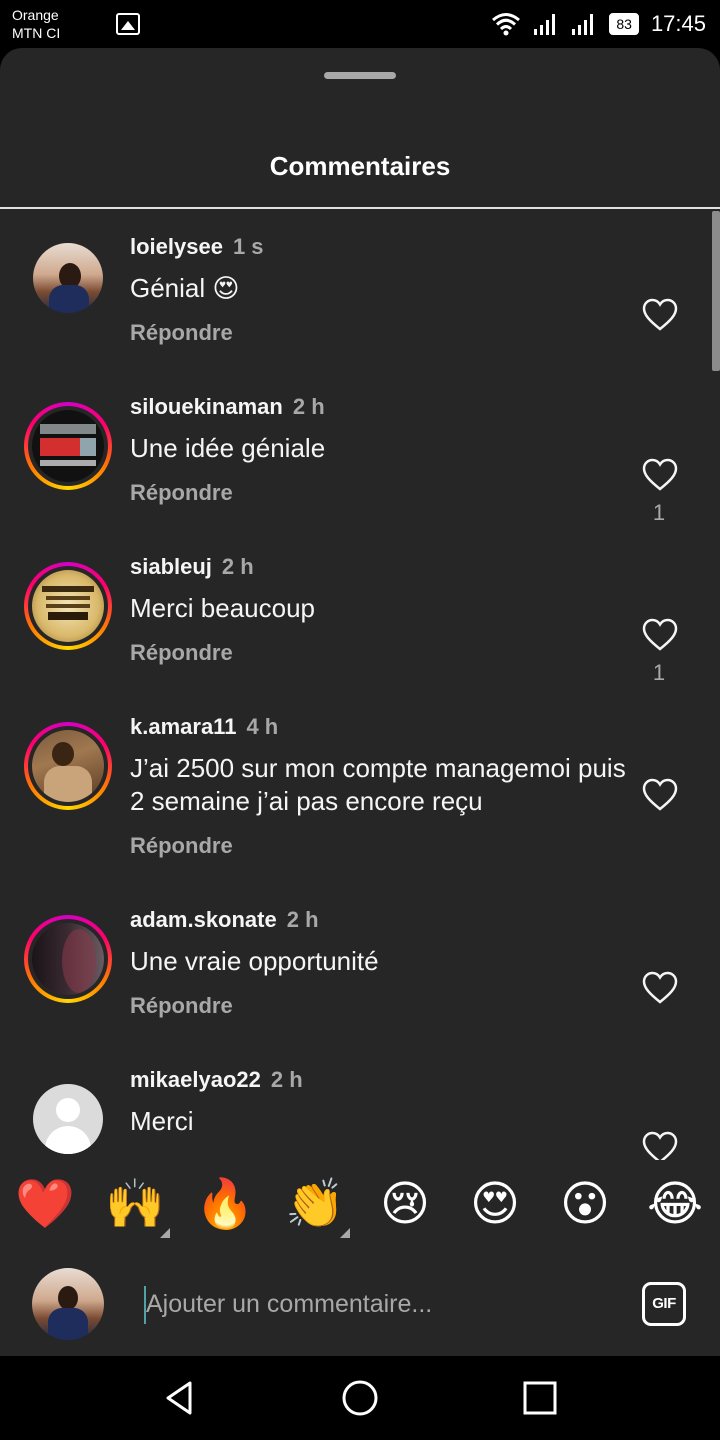 Image resolution: width=720 pixels, height=1440 pixels. I want to click on carrier-line-2: MTN CI, so click(36, 33).